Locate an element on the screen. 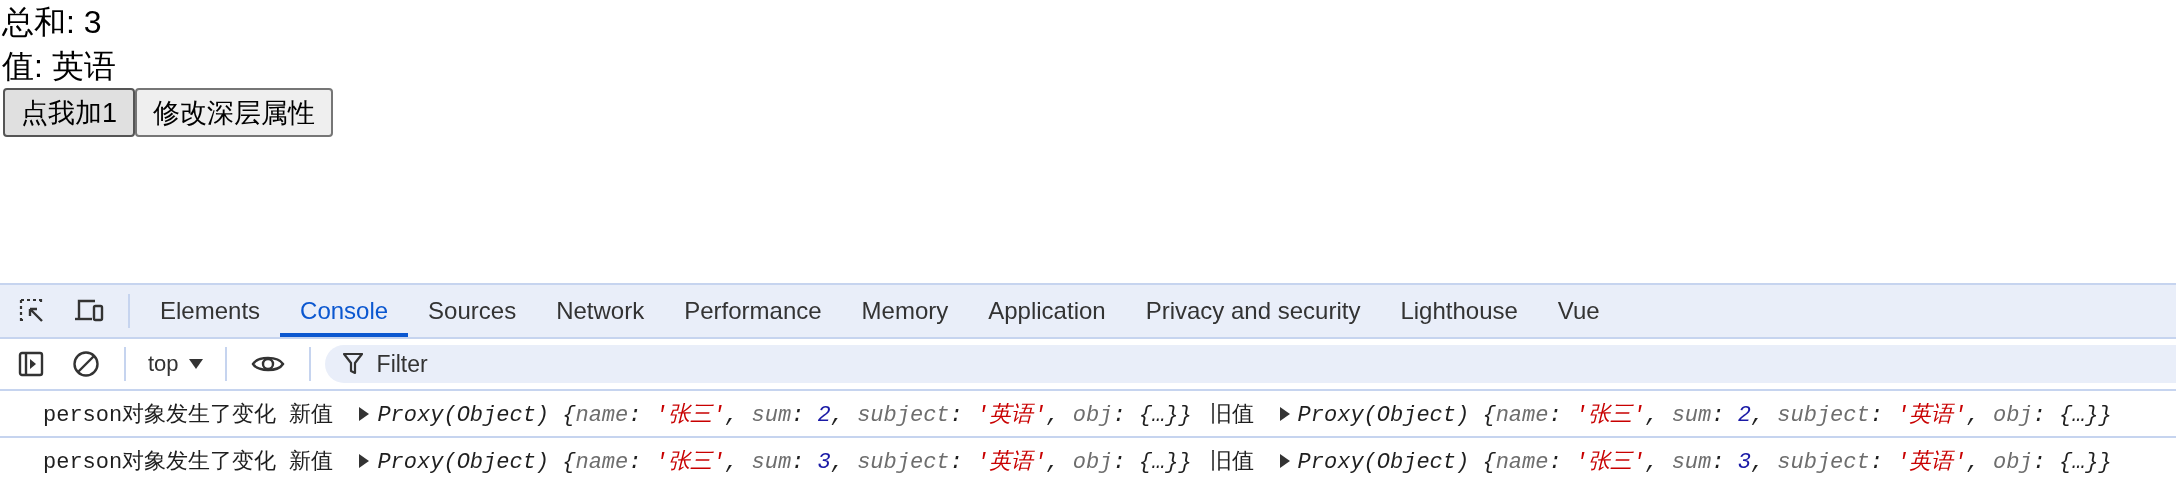 This screenshot has height=502, width=2176. clear-icon is located at coordinates (86, 364).